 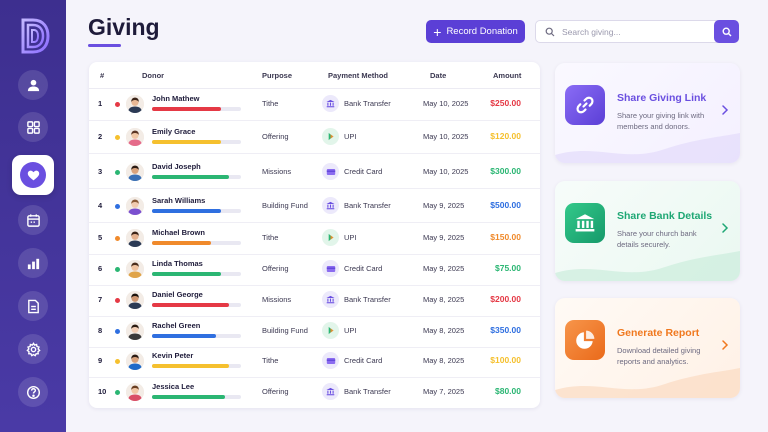 What do you see at coordinates (176, 325) in the screenshot?
I see `donor-name: Rachel Green` at bounding box center [176, 325].